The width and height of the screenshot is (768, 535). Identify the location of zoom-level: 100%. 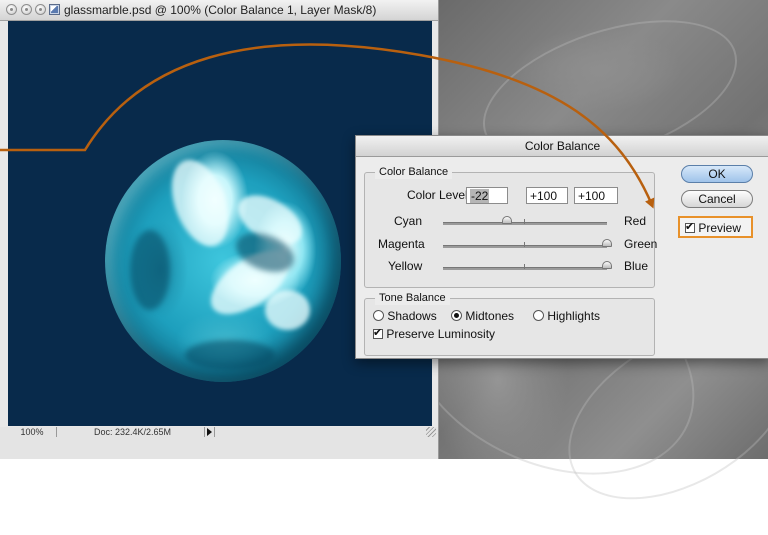
(32, 432).